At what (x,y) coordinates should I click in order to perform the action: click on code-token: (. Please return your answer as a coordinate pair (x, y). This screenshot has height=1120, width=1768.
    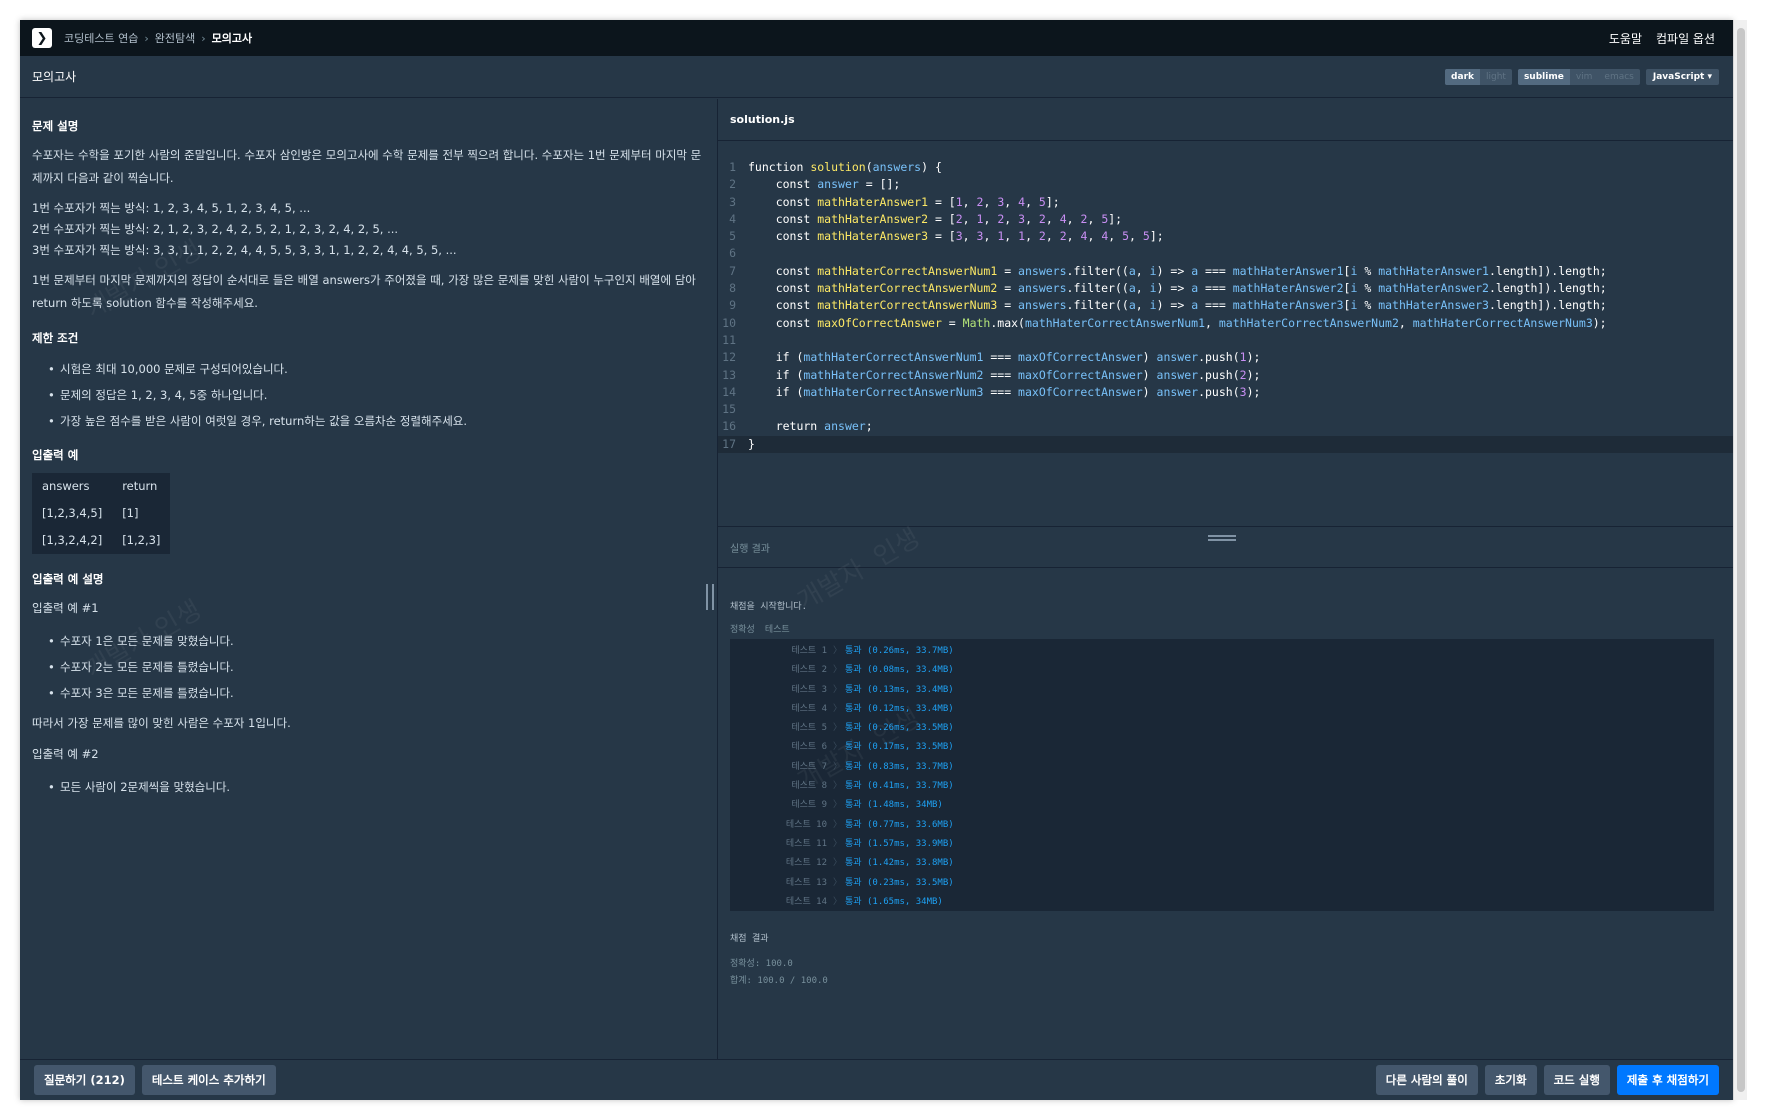
    Looking at the image, I should click on (800, 357).